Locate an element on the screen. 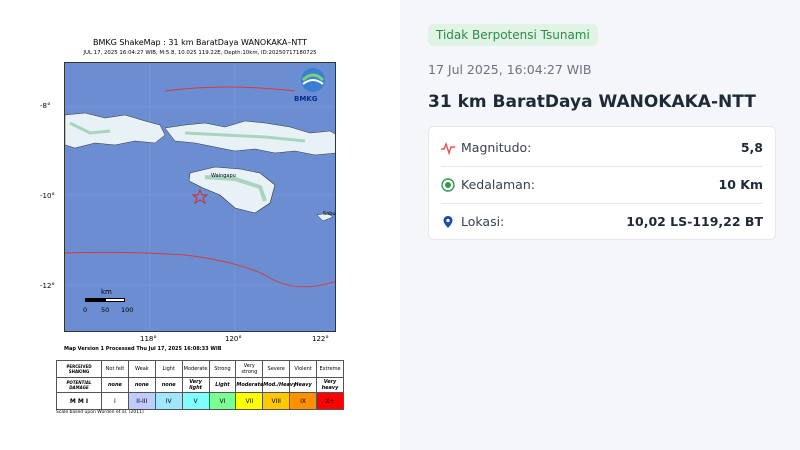 The width and height of the screenshot is (800, 450). shaking-cell: Extreme is located at coordinates (330, 369).